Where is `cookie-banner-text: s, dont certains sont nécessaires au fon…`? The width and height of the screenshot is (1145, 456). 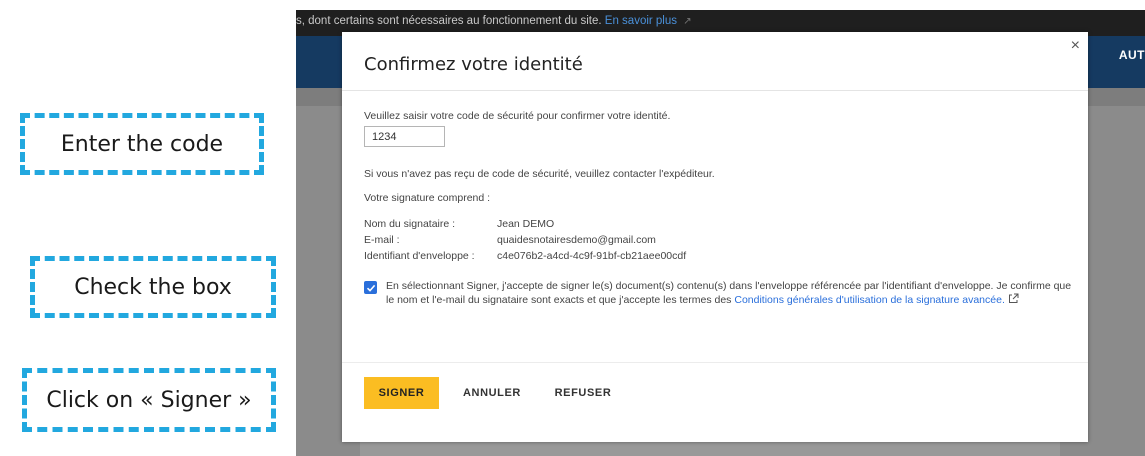
cookie-banner-text: s, dont certains sont nécessaires au fon… is located at coordinates (449, 21).